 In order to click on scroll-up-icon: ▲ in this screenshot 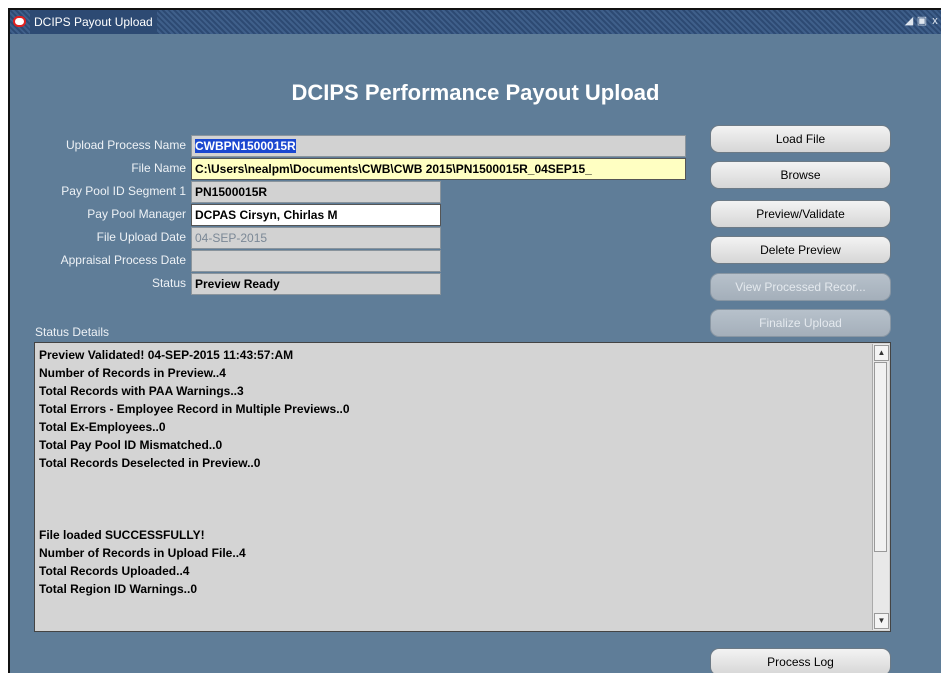, I will do `click(881, 353)`.